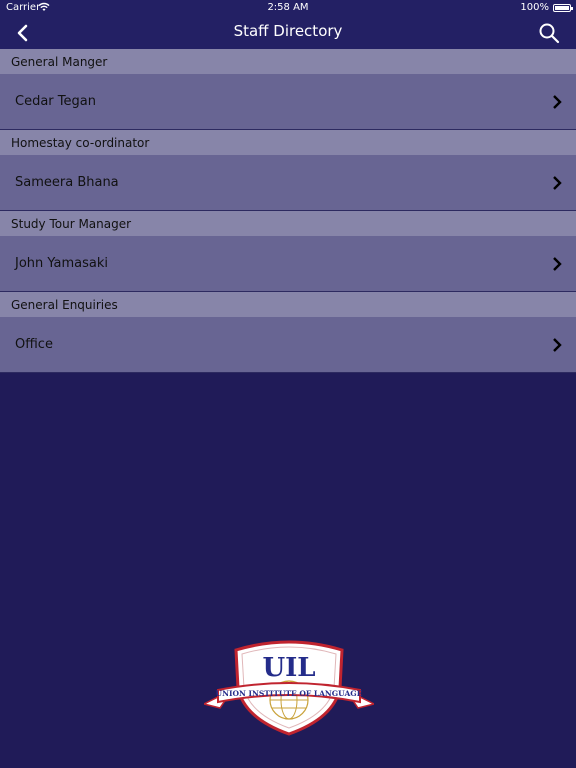 Image resolution: width=576 pixels, height=768 pixels. Describe the element at coordinates (549, 33) in the screenshot. I see `search-icon` at that location.